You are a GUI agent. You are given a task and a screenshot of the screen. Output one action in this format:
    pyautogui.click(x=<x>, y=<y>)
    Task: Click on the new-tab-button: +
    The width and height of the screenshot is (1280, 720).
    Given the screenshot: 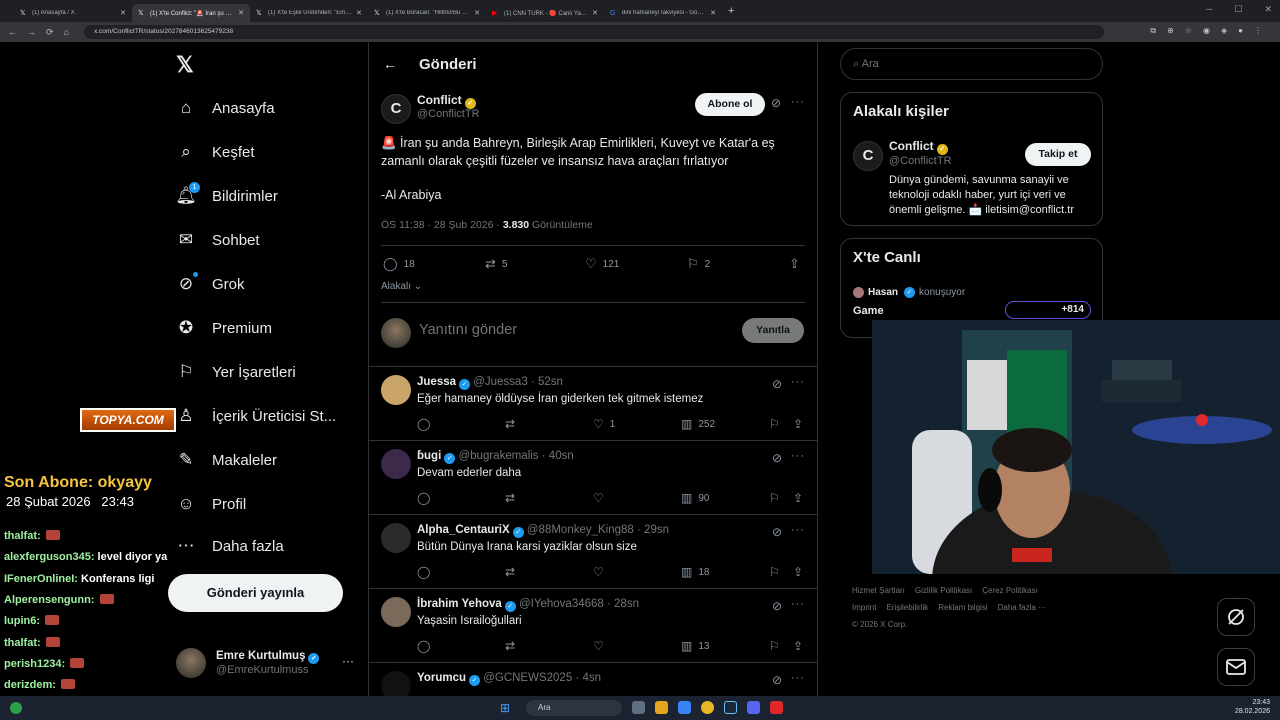 What is the action you would take?
    pyautogui.click(x=731, y=11)
    